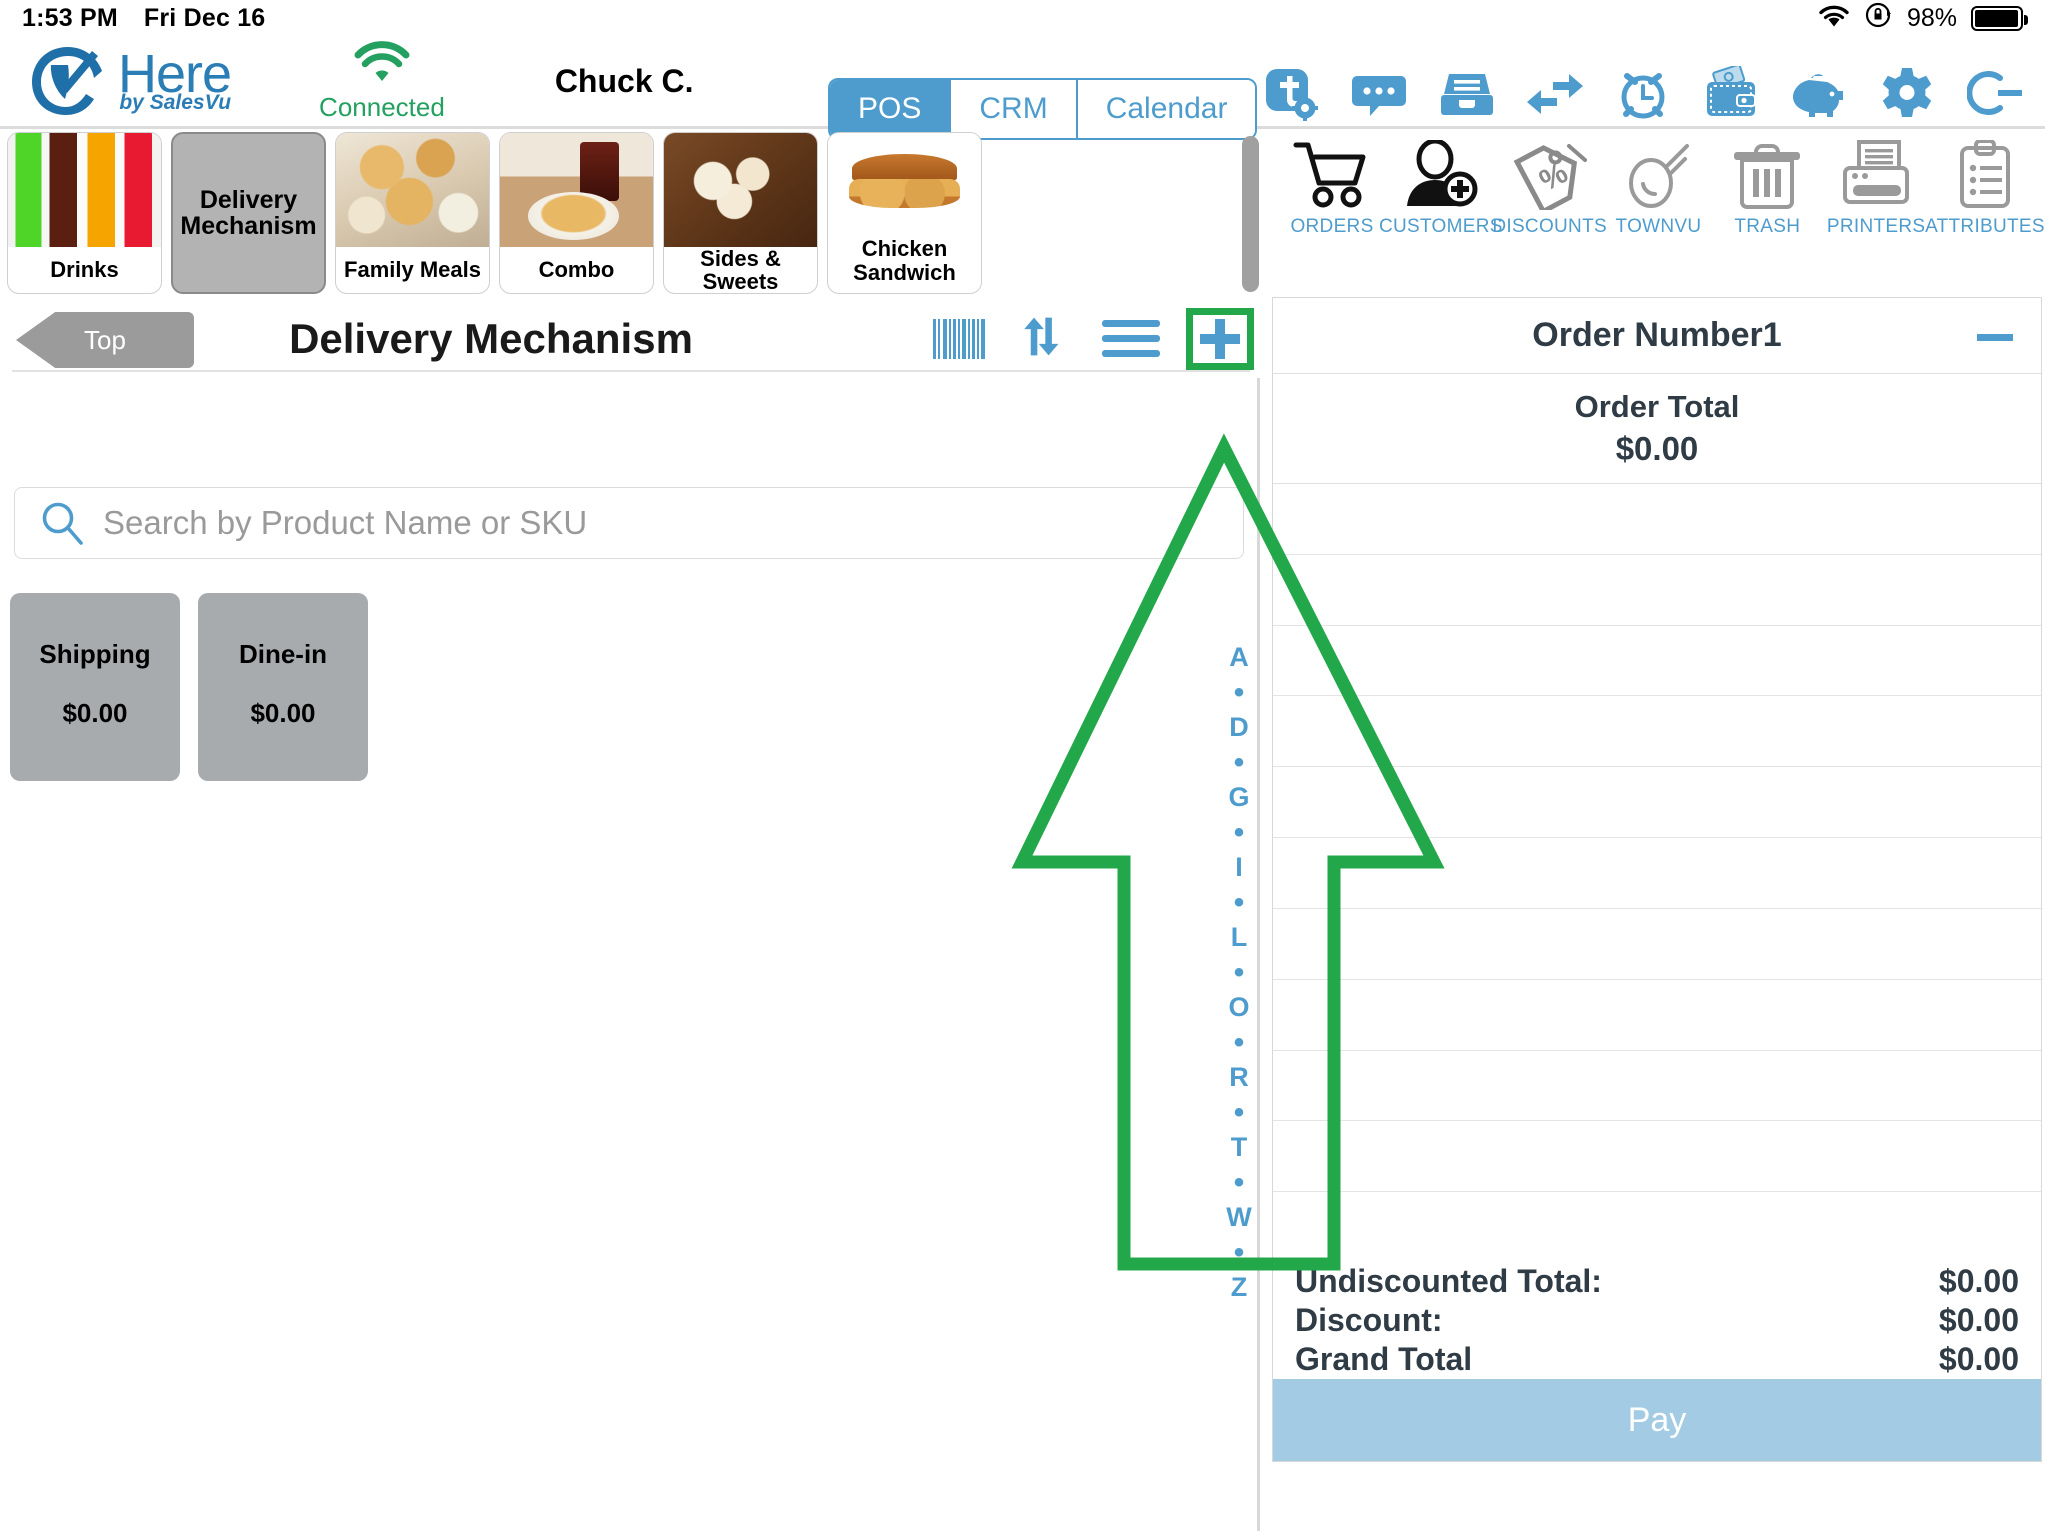 Image resolution: width=2045 pixels, height=1531 pixels. What do you see at coordinates (412, 270) in the screenshot?
I see `category-label: Family Meals` at bounding box center [412, 270].